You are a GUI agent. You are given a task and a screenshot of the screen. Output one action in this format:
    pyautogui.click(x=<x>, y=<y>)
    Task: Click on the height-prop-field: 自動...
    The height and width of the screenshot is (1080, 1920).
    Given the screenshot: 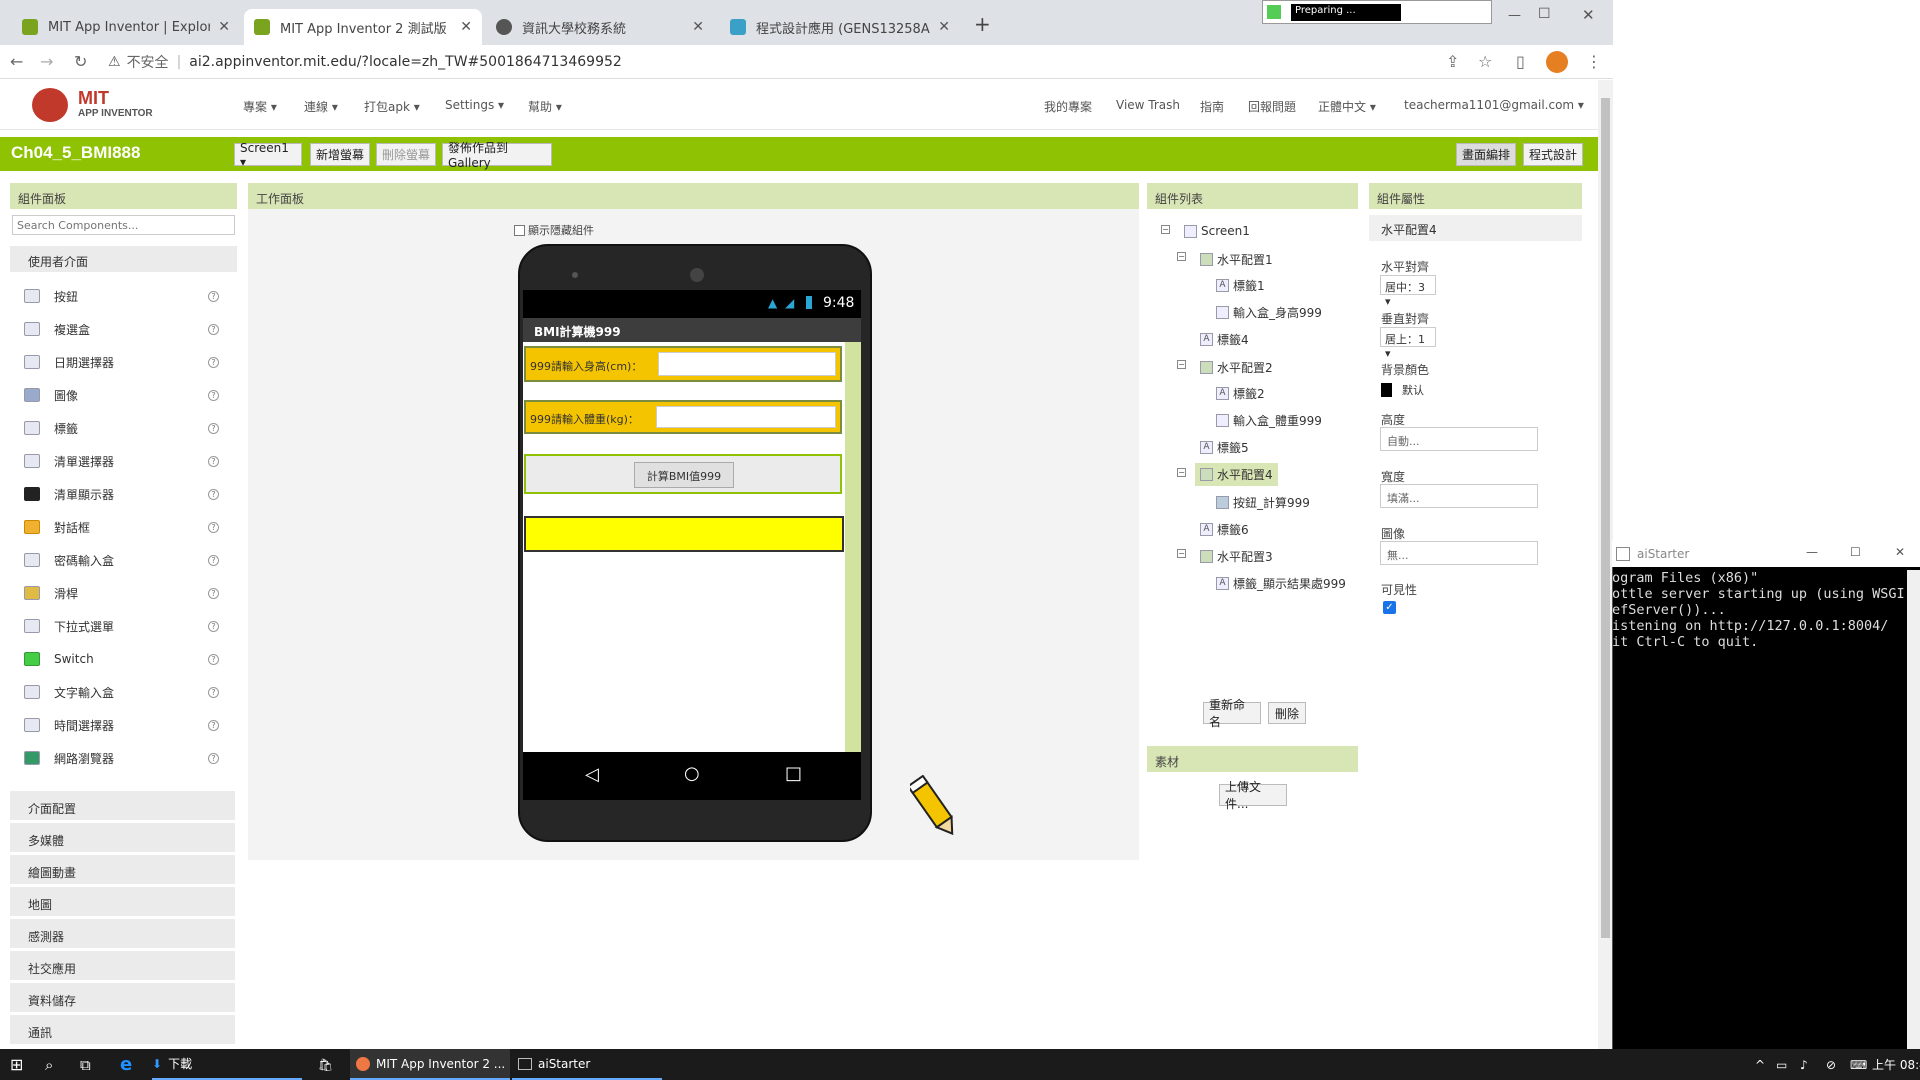 What is the action you would take?
    pyautogui.click(x=1459, y=439)
    